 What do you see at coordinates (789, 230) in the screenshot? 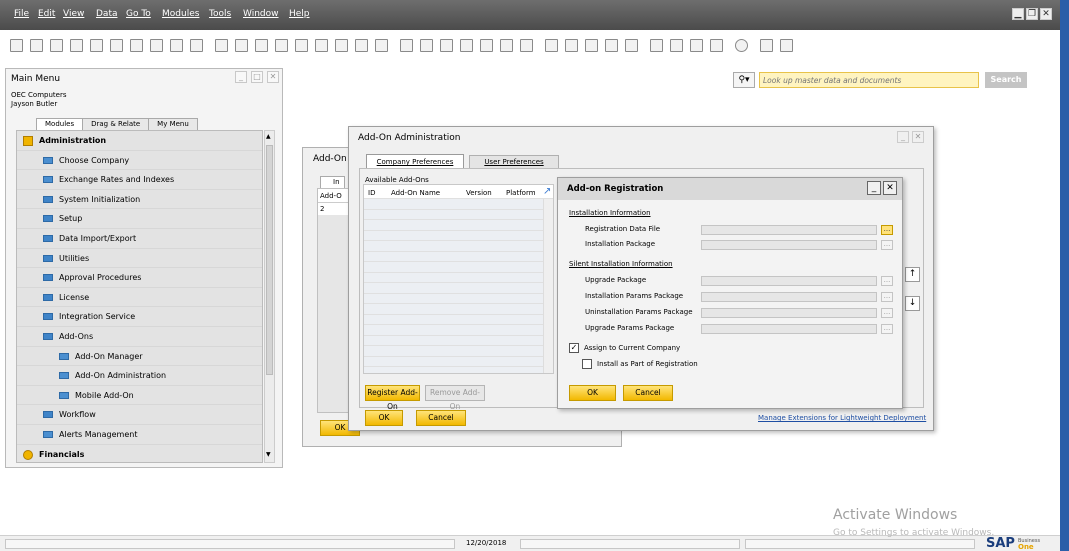
I see `registration-file-field` at bounding box center [789, 230].